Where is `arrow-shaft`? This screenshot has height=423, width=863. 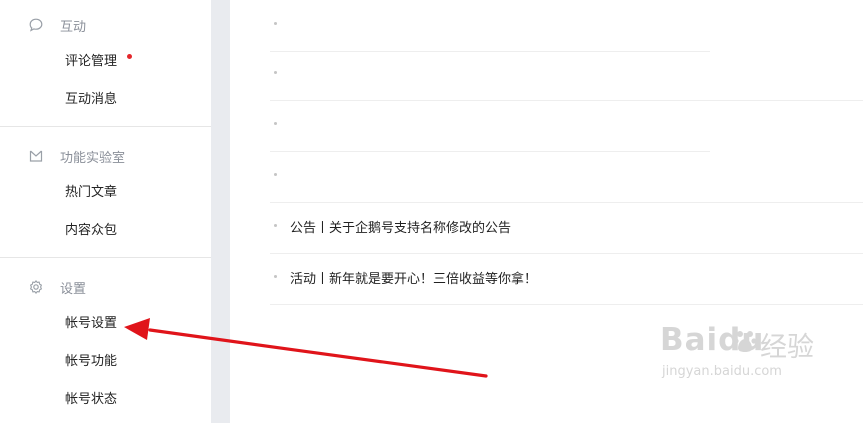 arrow-shaft is located at coordinates (318, 353).